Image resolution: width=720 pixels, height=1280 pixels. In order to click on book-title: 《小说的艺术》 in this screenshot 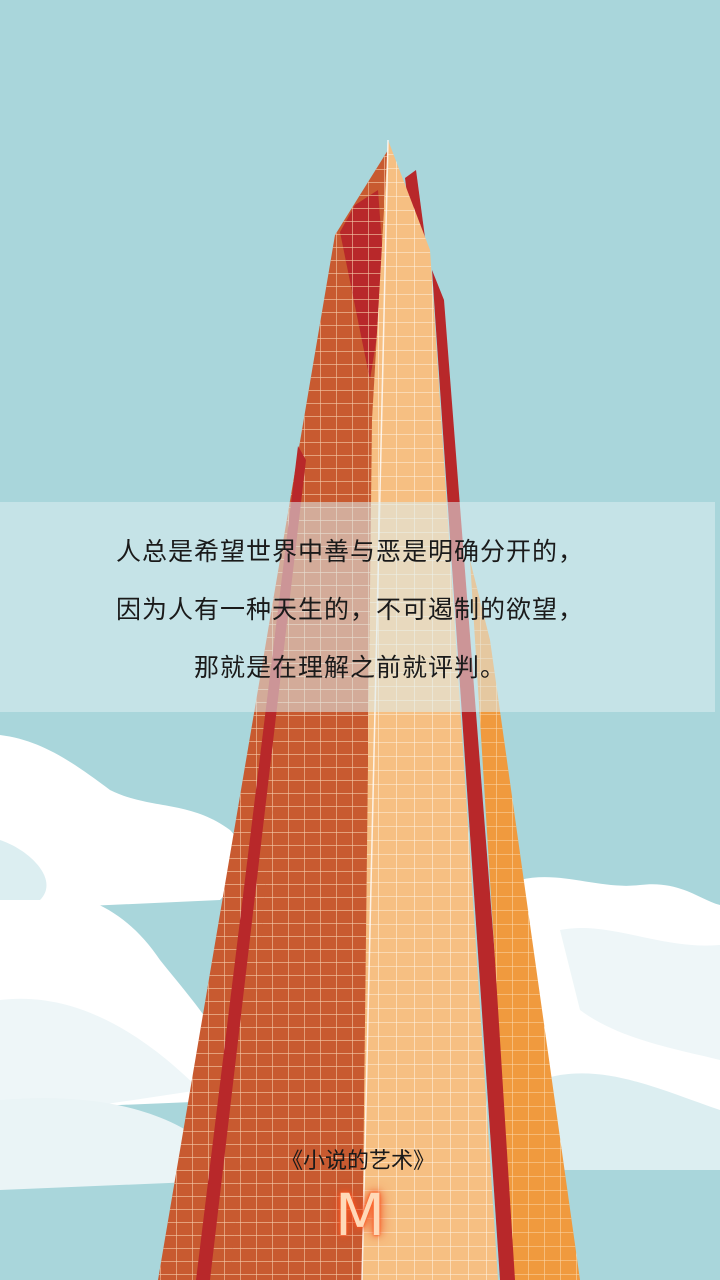, I will do `click(357, 1161)`.